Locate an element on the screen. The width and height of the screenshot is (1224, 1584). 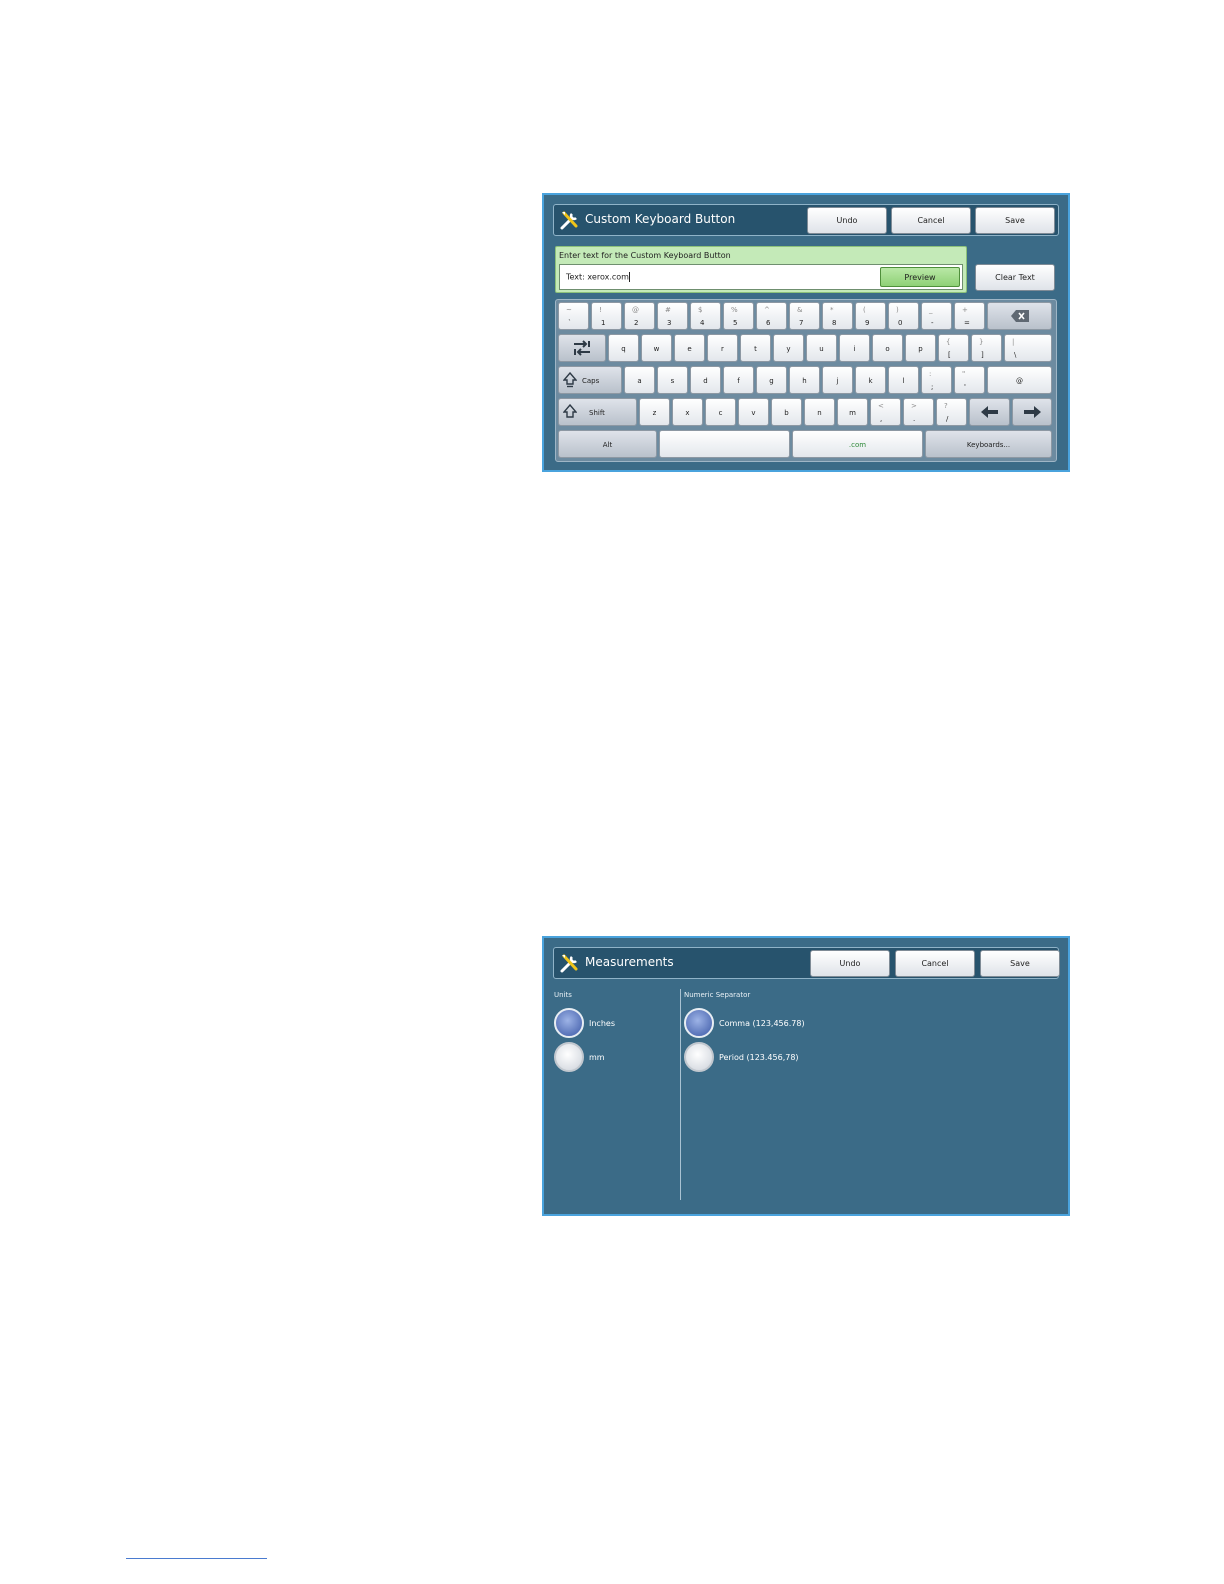
comma-label: Comma (123,456.78) is located at coordinates (762, 1023).